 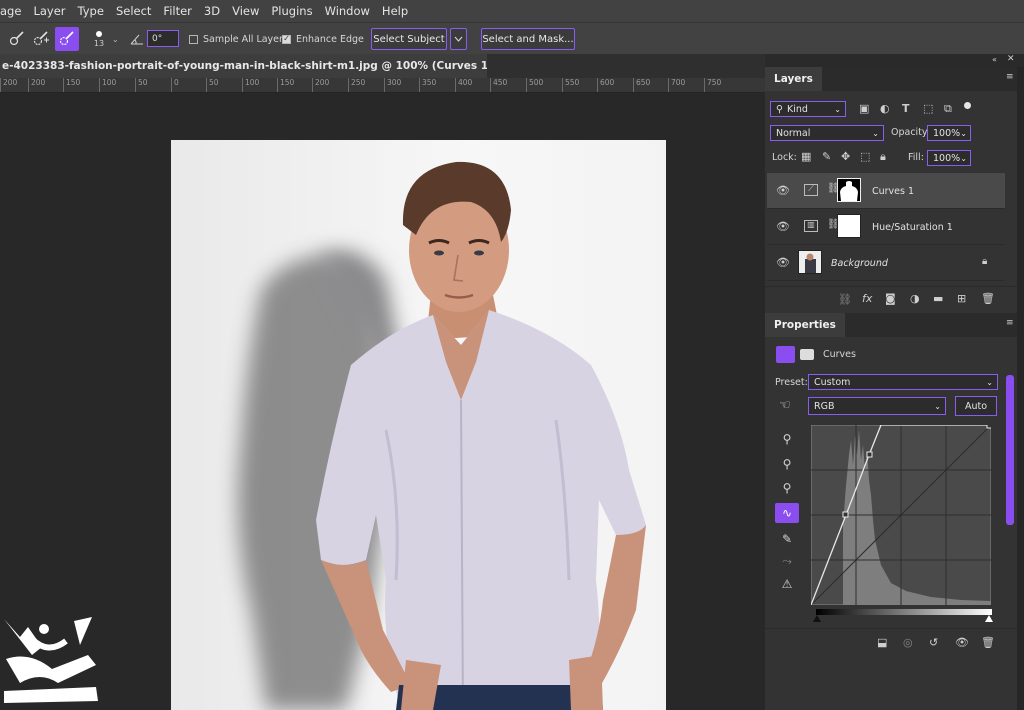 What do you see at coordinates (988, 298) in the screenshot?
I see `delete-layer-icon: 🗑︎` at bounding box center [988, 298].